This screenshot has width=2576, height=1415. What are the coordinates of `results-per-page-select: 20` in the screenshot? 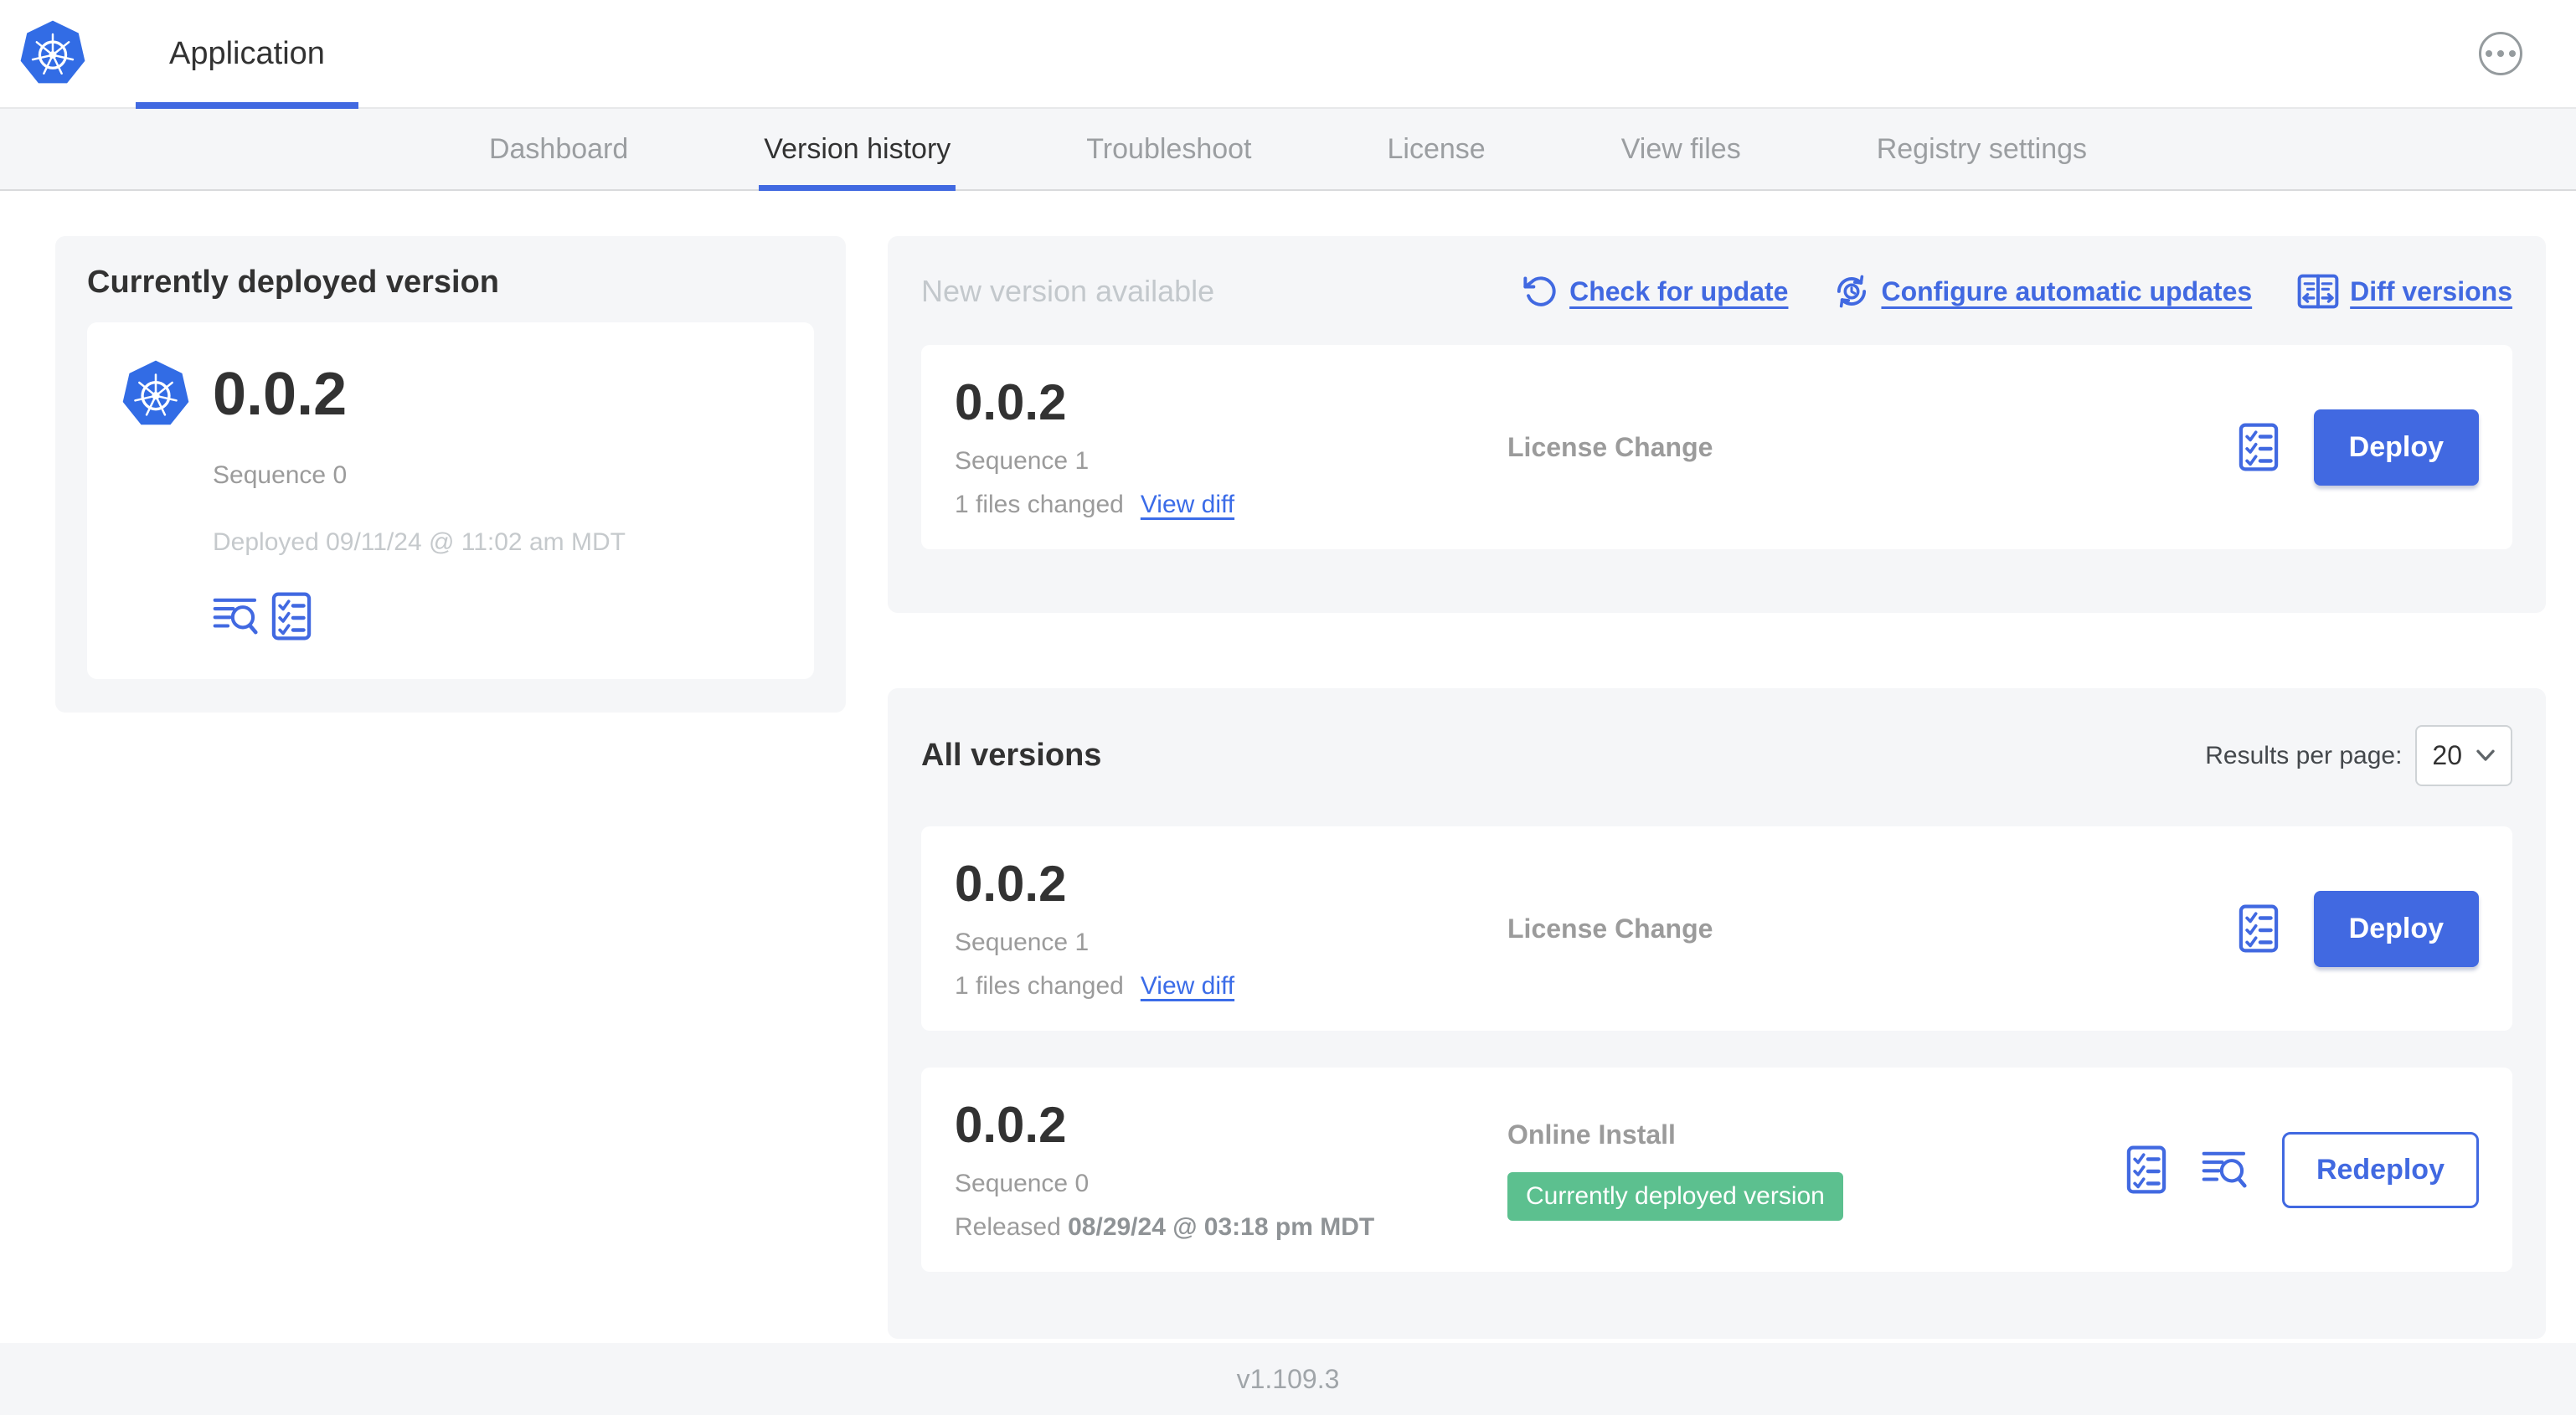 It's located at (2463, 755).